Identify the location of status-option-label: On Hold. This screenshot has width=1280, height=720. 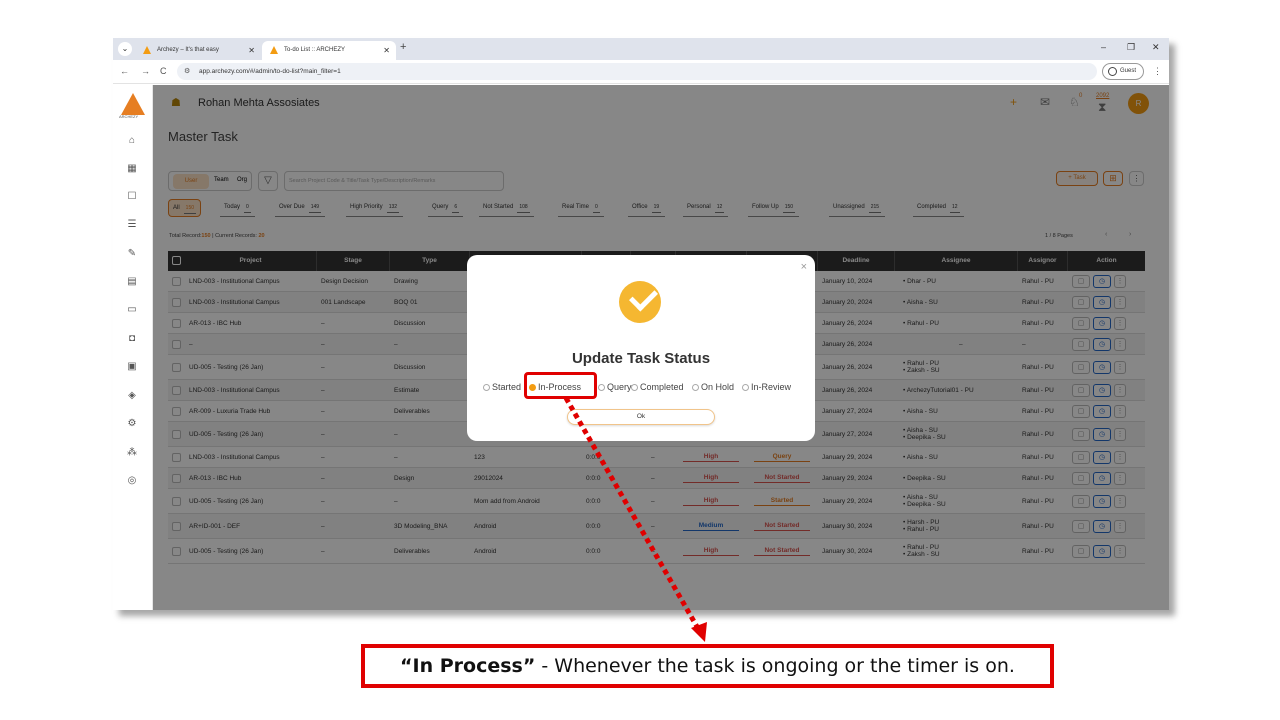
(718, 387).